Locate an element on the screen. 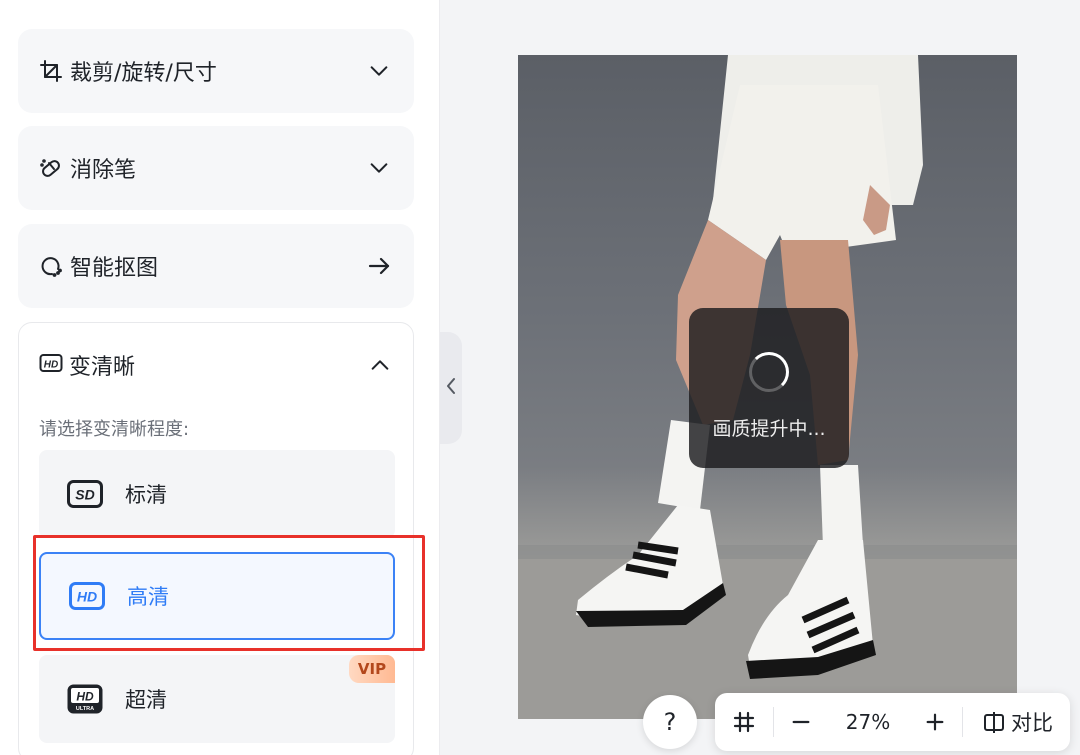 This screenshot has width=1080, height=755. grid-toggle-button is located at coordinates (744, 722).